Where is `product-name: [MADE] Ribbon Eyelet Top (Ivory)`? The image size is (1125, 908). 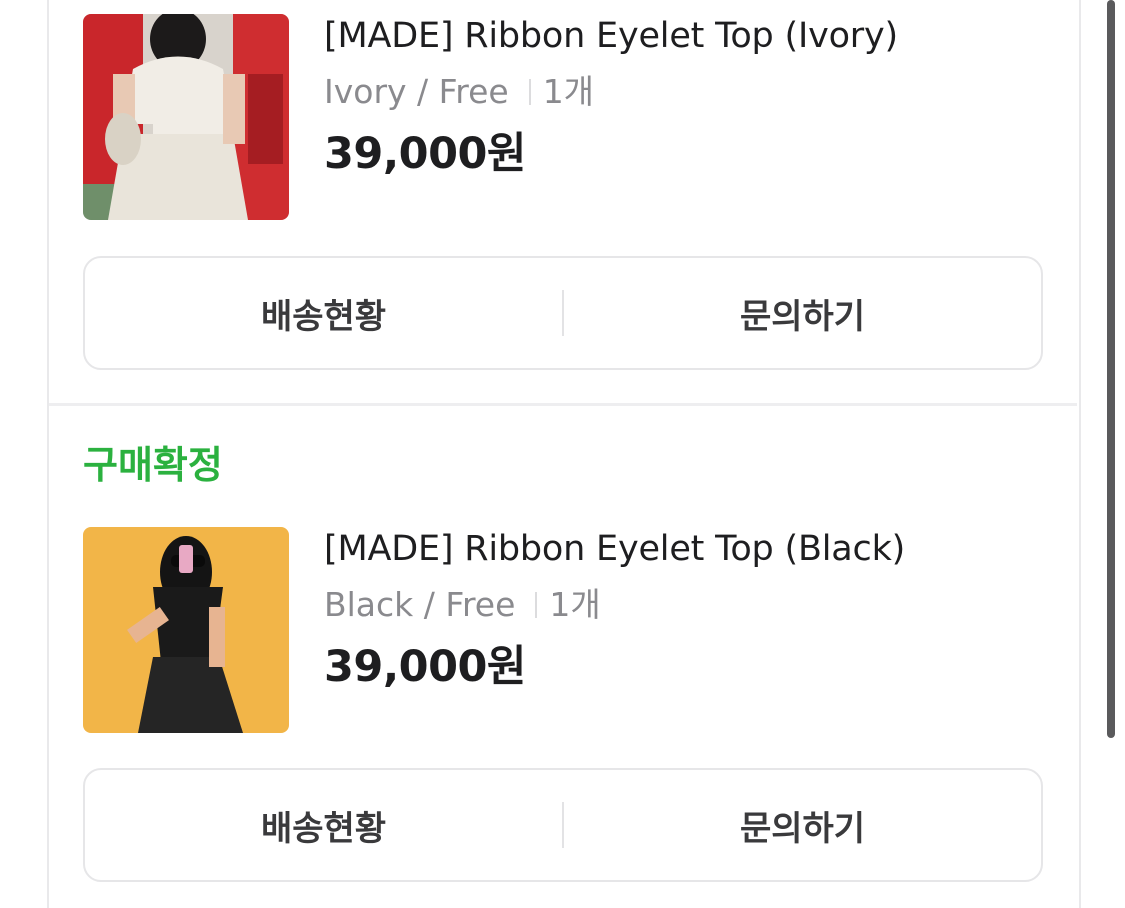
product-name: [MADE] Ribbon Eyelet Top (Ivory) is located at coordinates (611, 36).